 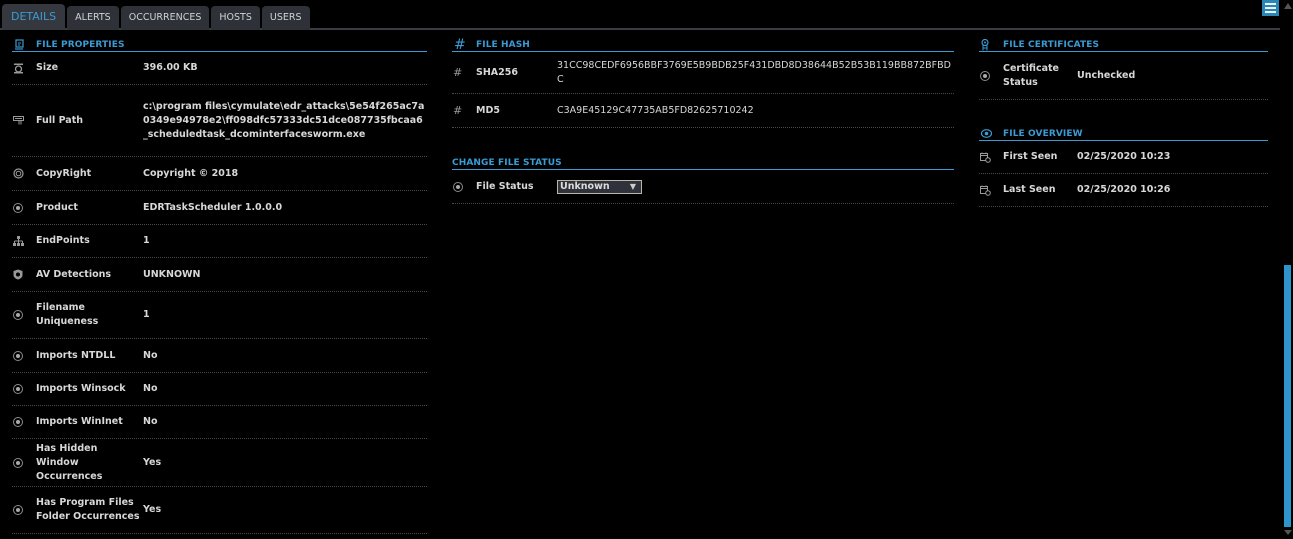 I want to click on property-row-hidden-window: Has Hidden Window Occurrences Yes, so click(x=219, y=463).